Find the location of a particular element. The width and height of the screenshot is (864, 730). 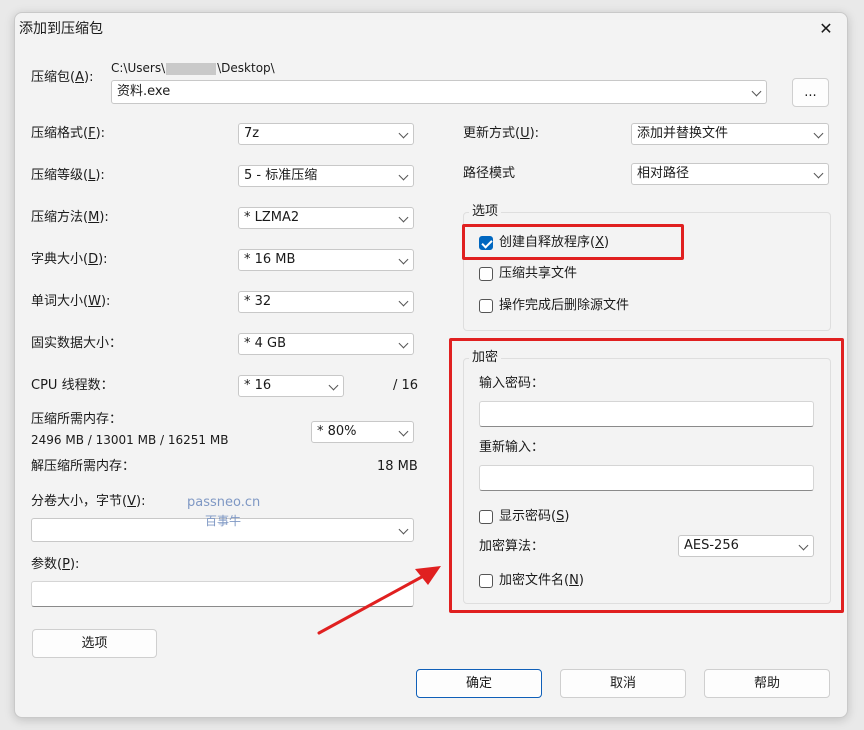

options-group-title: 选项 is located at coordinates (485, 212).